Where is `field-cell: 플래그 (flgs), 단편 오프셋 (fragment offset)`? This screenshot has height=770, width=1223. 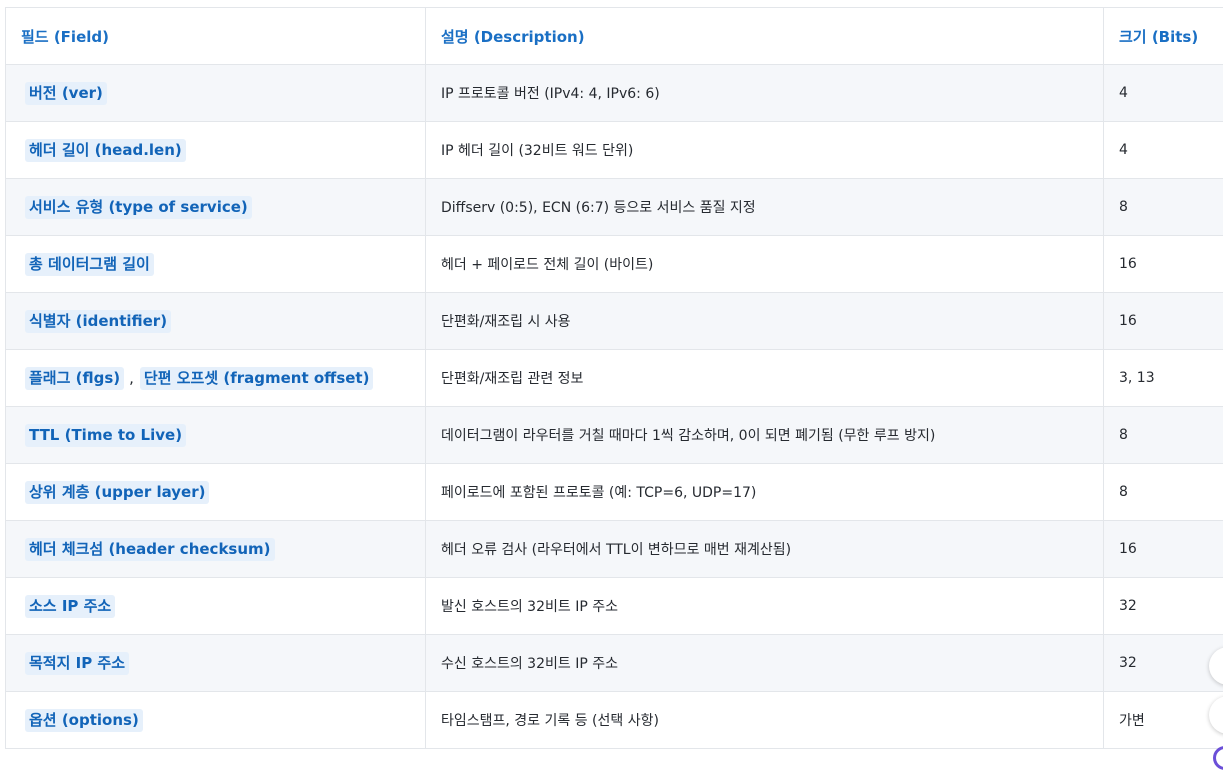 field-cell: 플래그 (flgs), 단편 오프셋 (fragment offset) is located at coordinates (216, 378).